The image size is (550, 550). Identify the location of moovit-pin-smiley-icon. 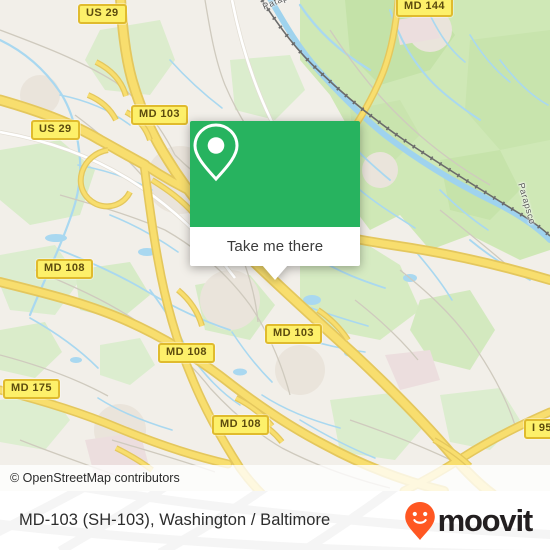
(419, 520).